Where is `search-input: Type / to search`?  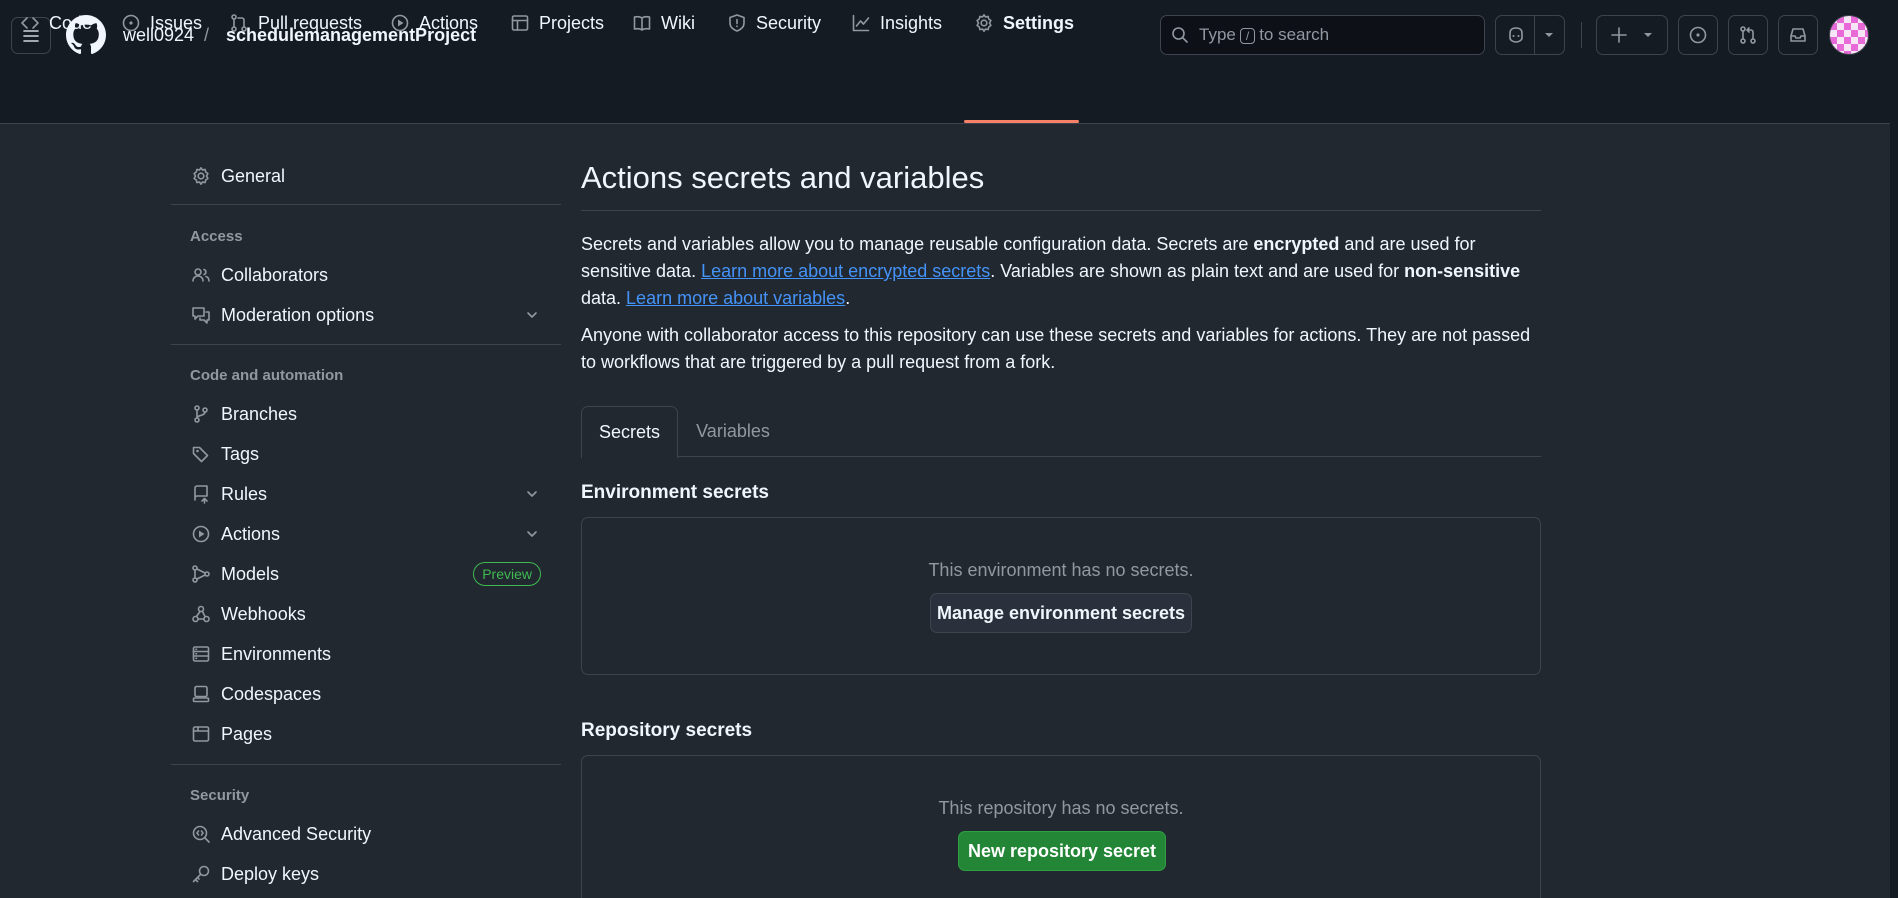
search-input: Type / to search is located at coordinates (1322, 35).